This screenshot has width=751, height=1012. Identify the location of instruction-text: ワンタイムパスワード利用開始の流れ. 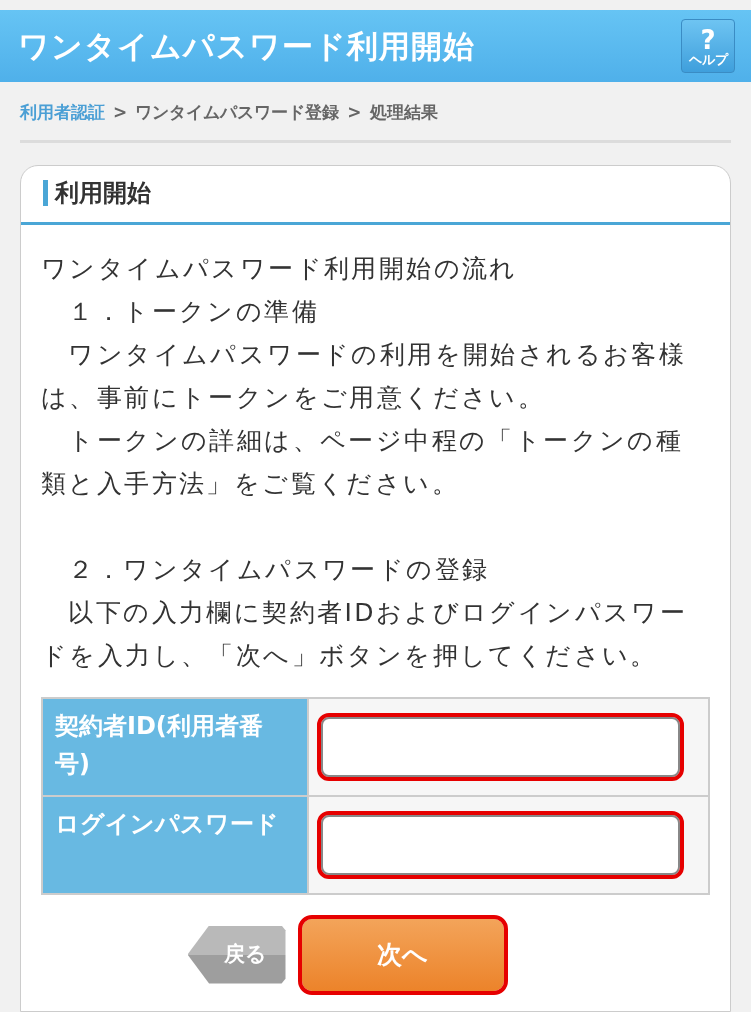
(280, 268).